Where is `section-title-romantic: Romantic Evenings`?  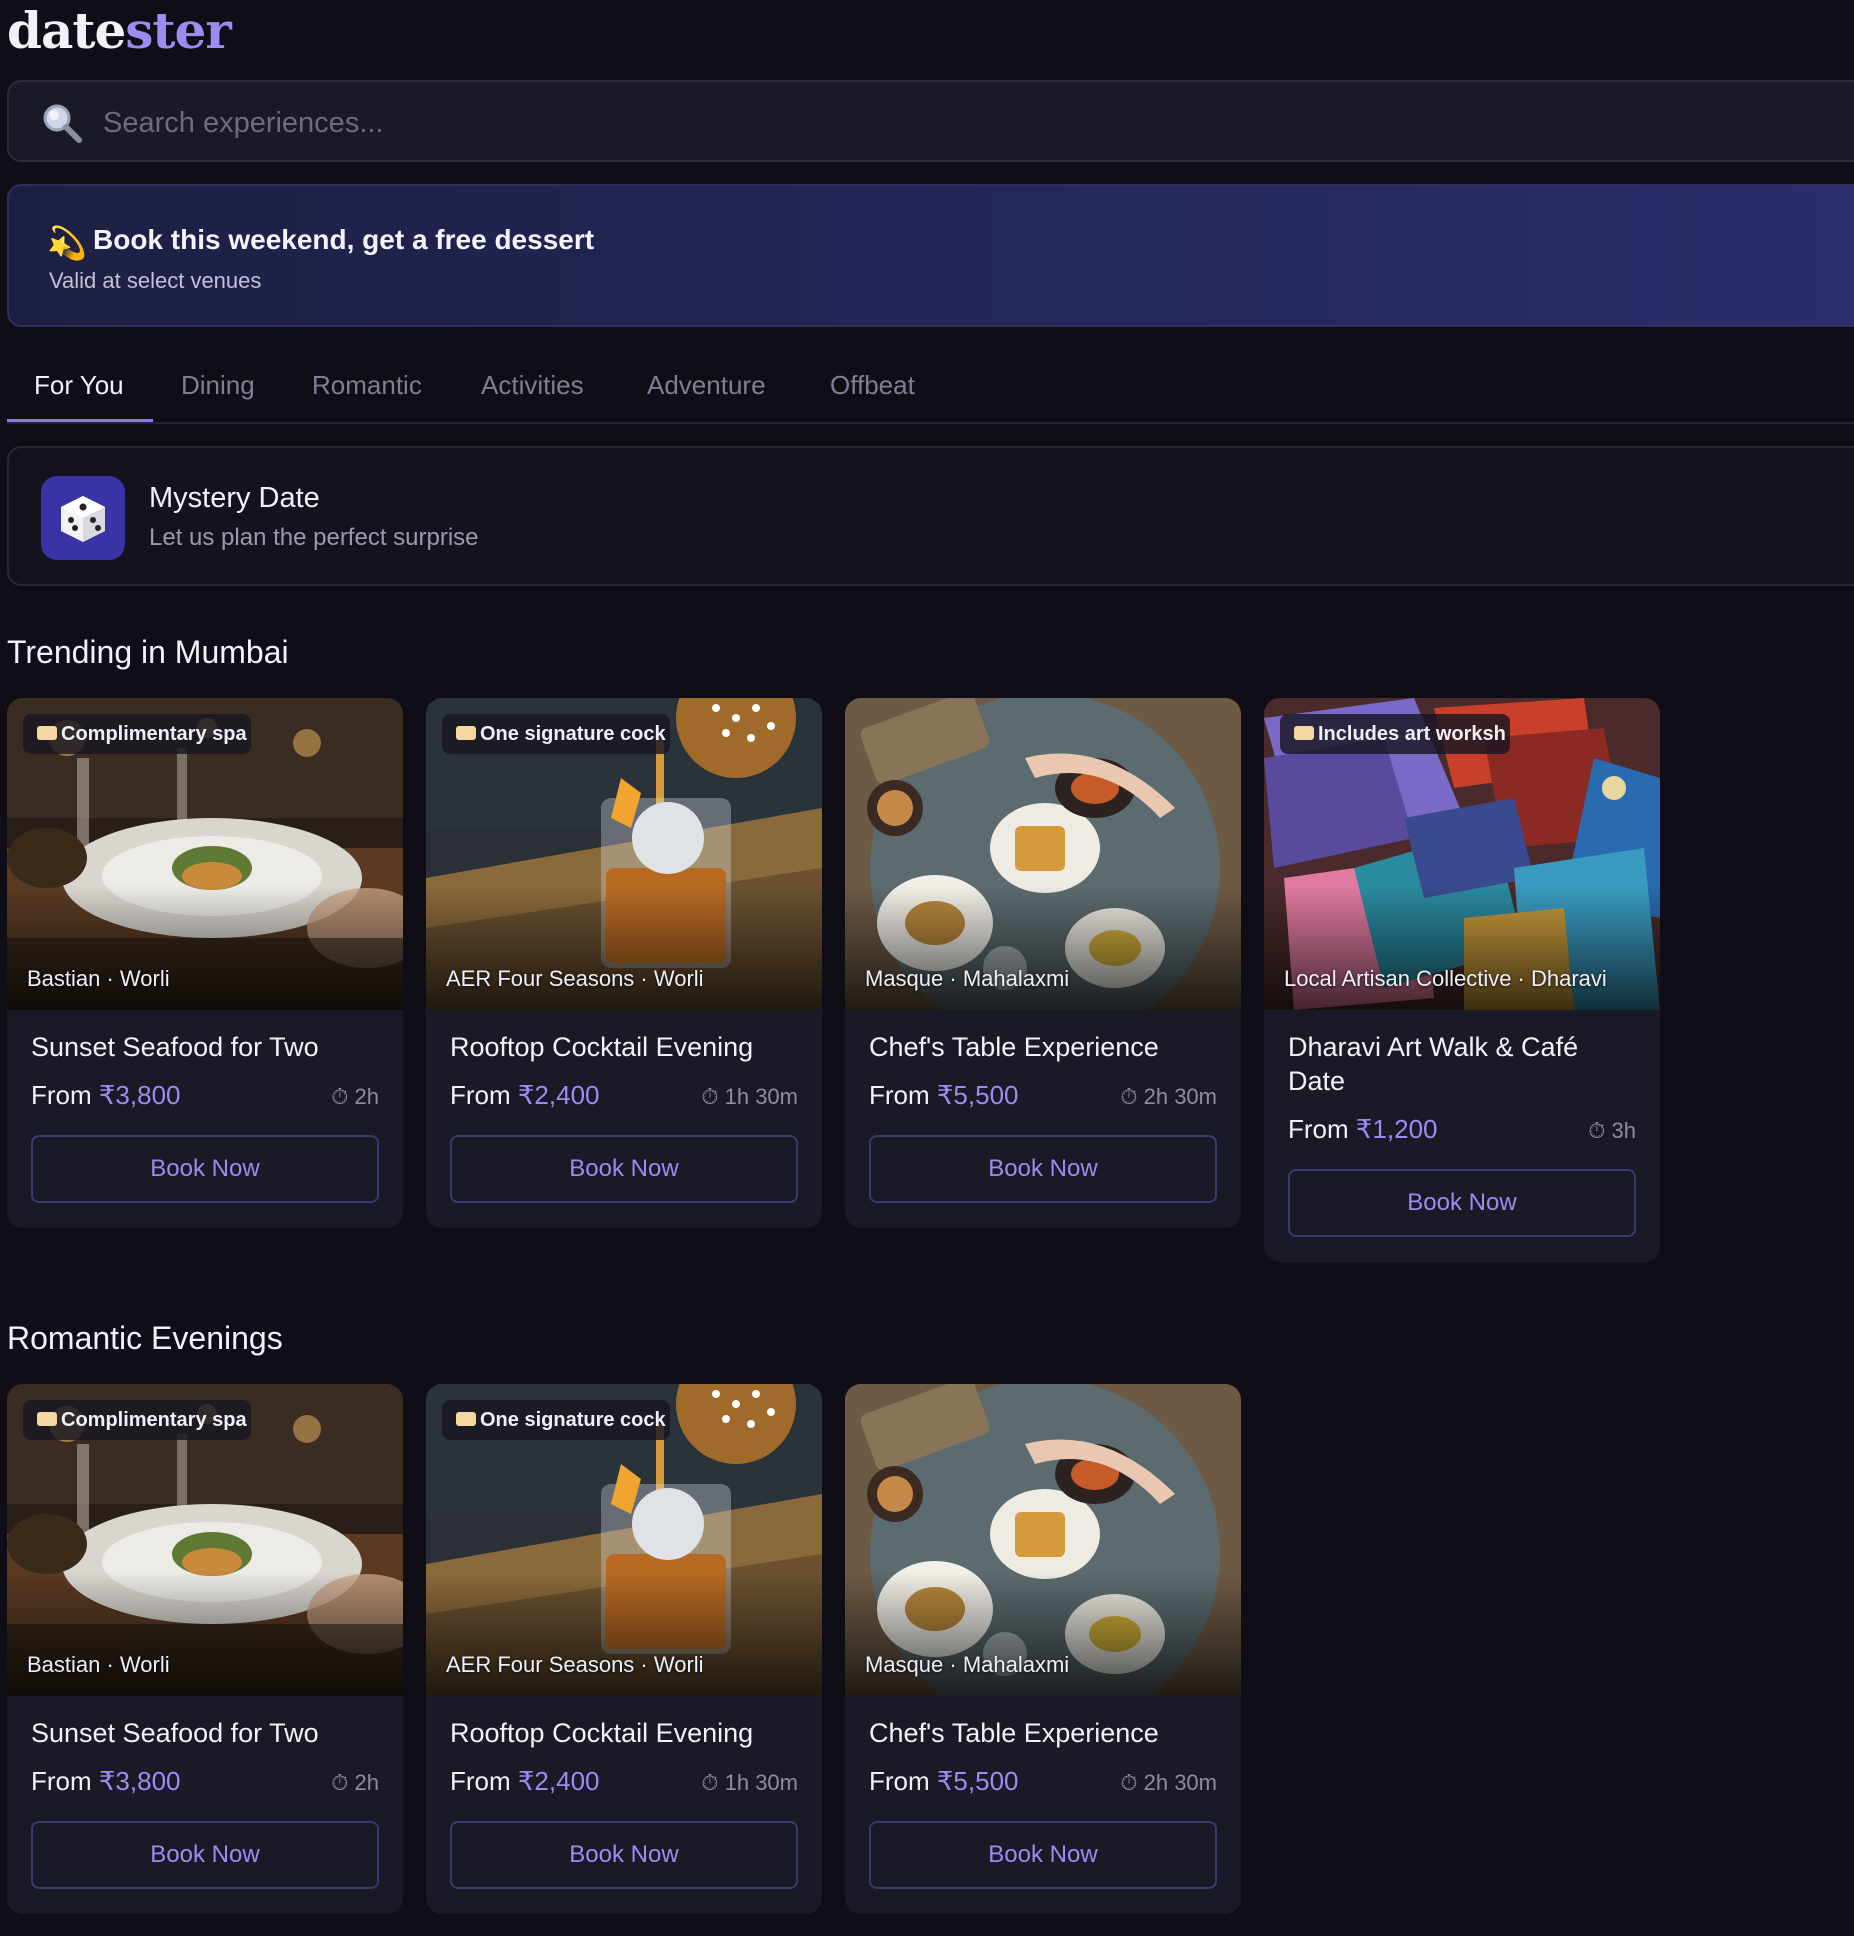
section-title-romantic: Romantic Evenings is located at coordinates (145, 1338).